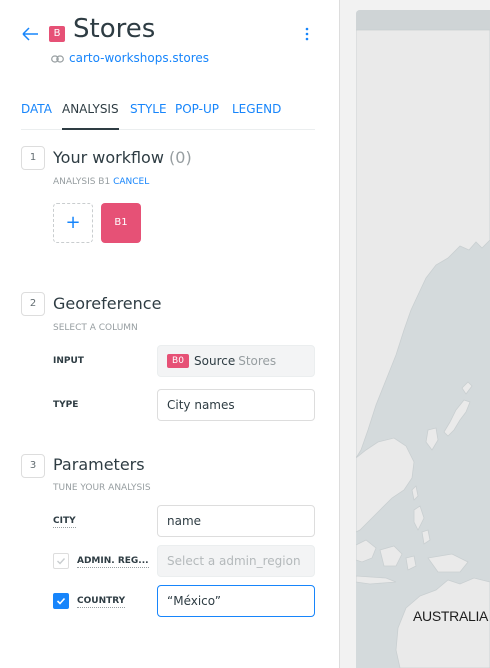 The height and width of the screenshot is (668, 490). What do you see at coordinates (131, 182) in the screenshot?
I see `cancel-link: CANCEL` at bounding box center [131, 182].